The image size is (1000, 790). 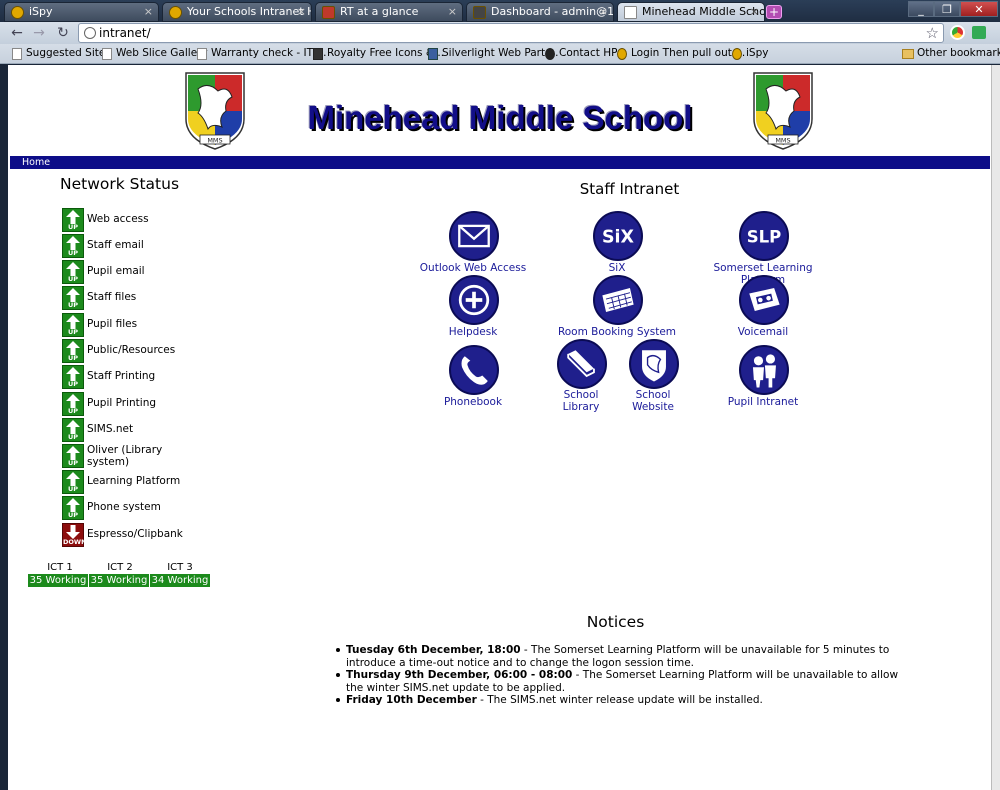 What do you see at coordinates (774, 12) in the screenshot?
I see `new-tab-button: +` at bounding box center [774, 12].